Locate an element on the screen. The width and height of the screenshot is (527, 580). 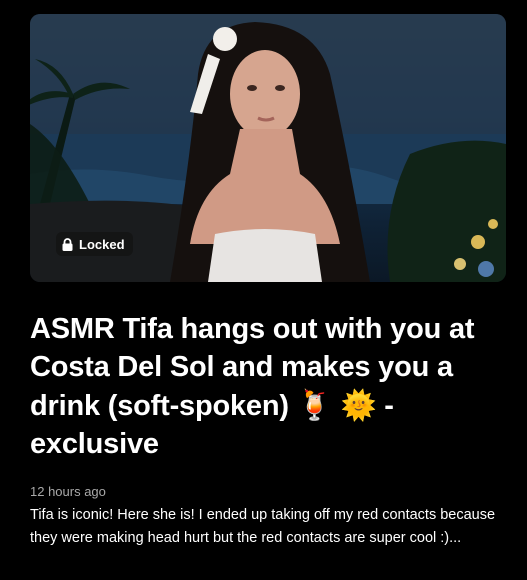
lock-icon is located at coordinates (67, 244).